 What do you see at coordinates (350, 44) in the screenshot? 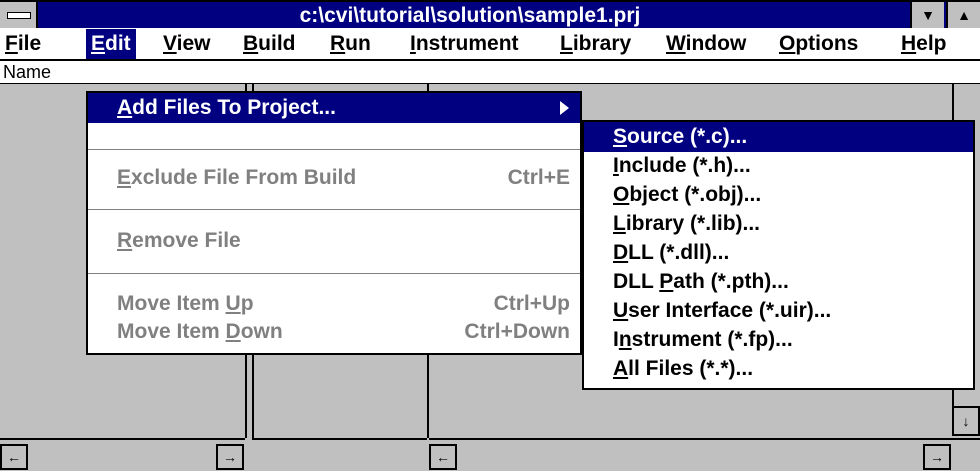
I see `menu-run: Run` at bounding box center [350, 44].